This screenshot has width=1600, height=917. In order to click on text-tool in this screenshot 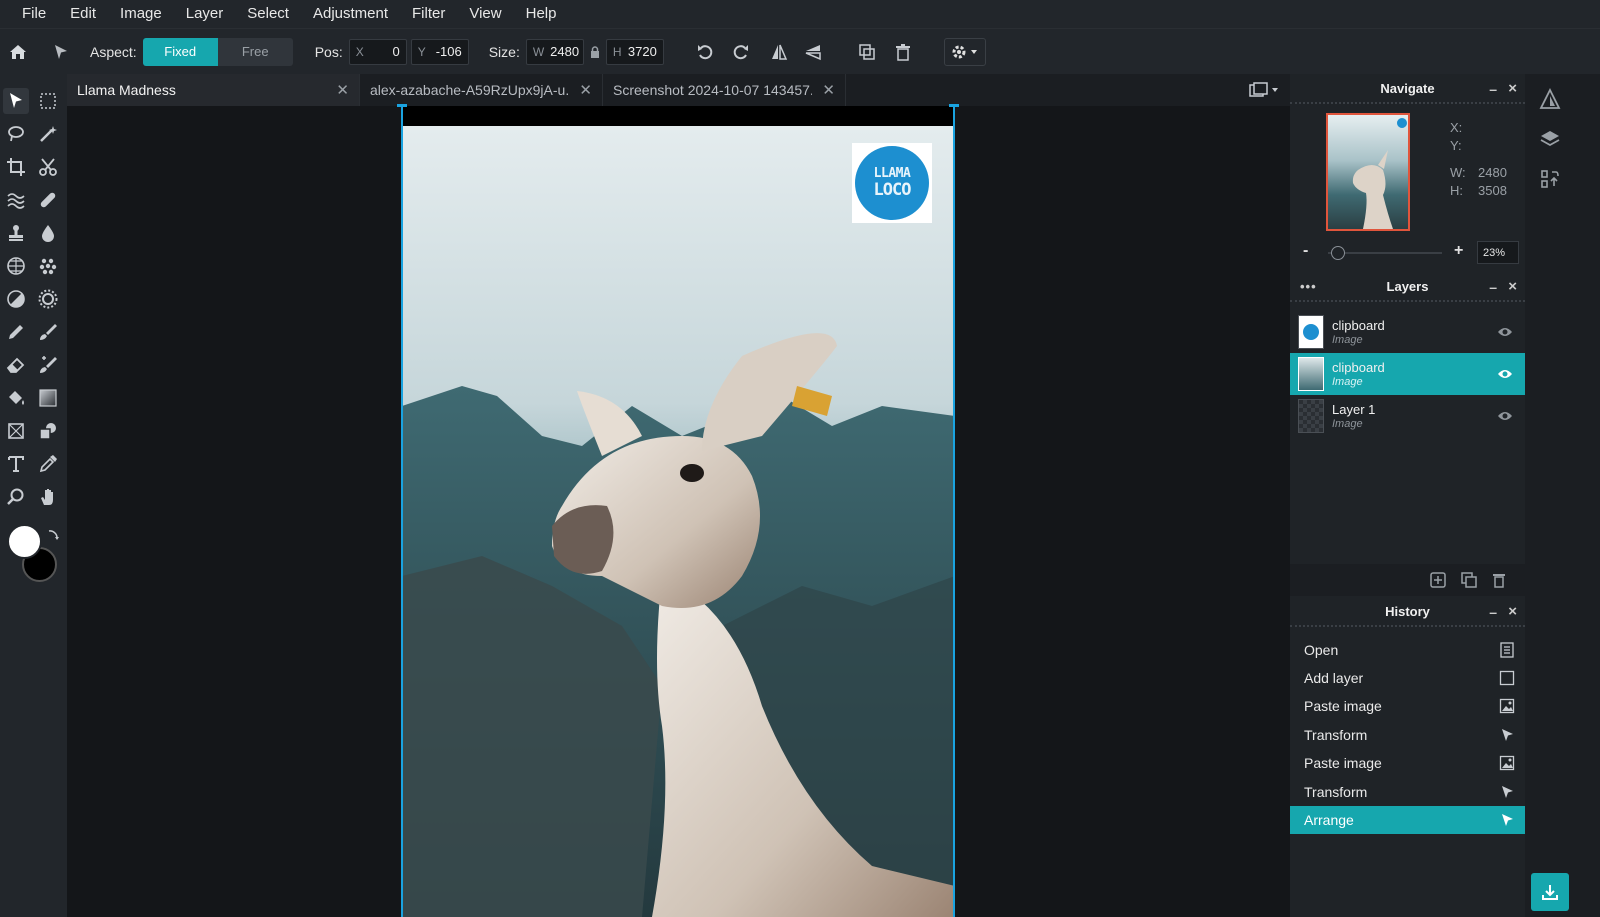, I will do `click(16, 464)`.